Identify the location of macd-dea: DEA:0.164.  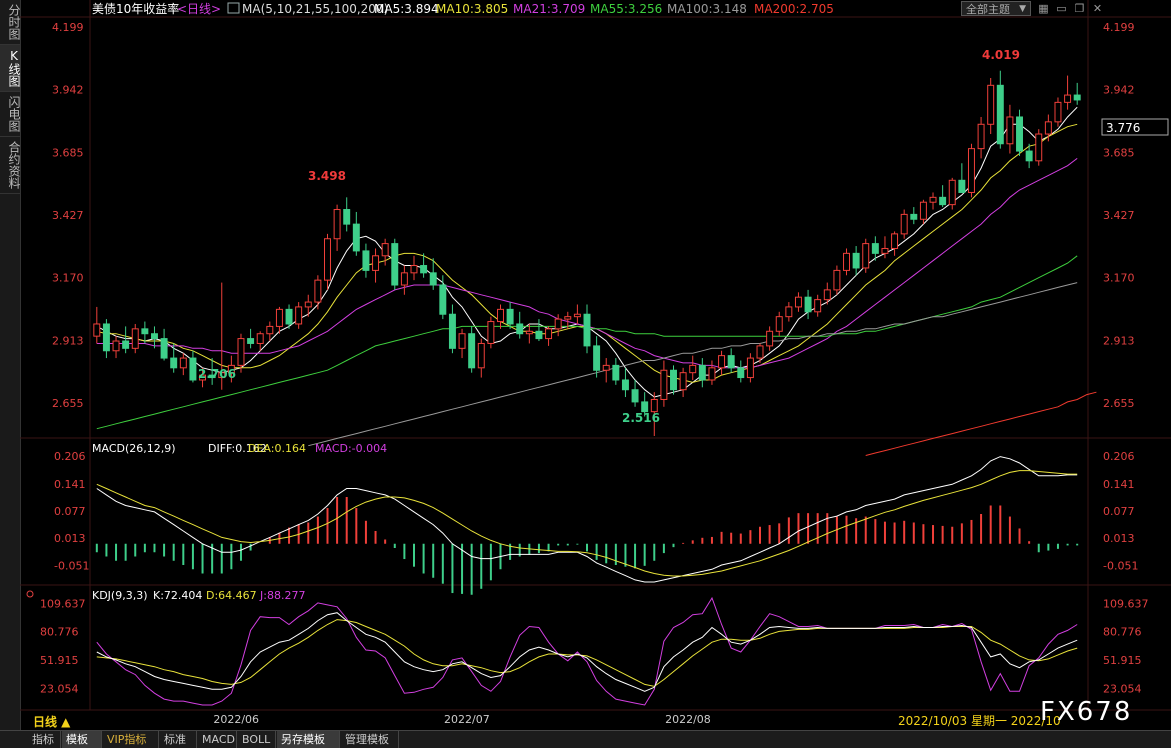
(277, 448).